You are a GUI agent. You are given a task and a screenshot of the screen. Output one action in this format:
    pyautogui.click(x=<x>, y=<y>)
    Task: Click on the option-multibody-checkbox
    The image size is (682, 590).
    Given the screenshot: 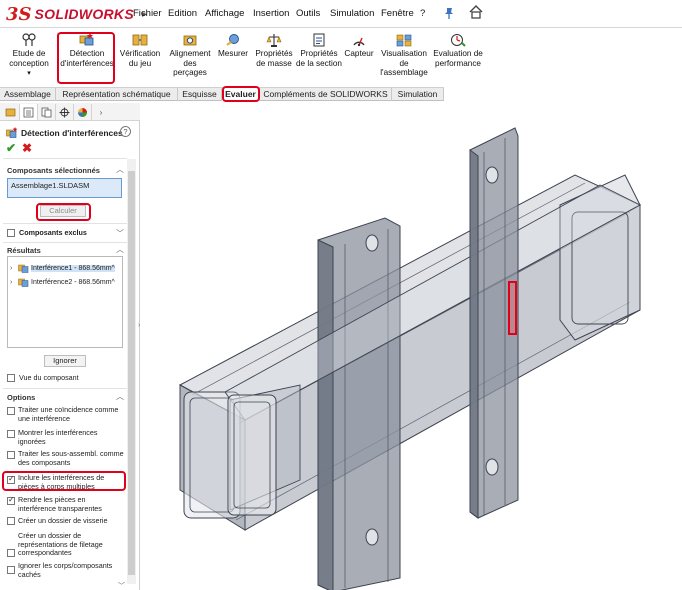 What is the action you would take?
    pyautogui.click(x=11, y=479)
    